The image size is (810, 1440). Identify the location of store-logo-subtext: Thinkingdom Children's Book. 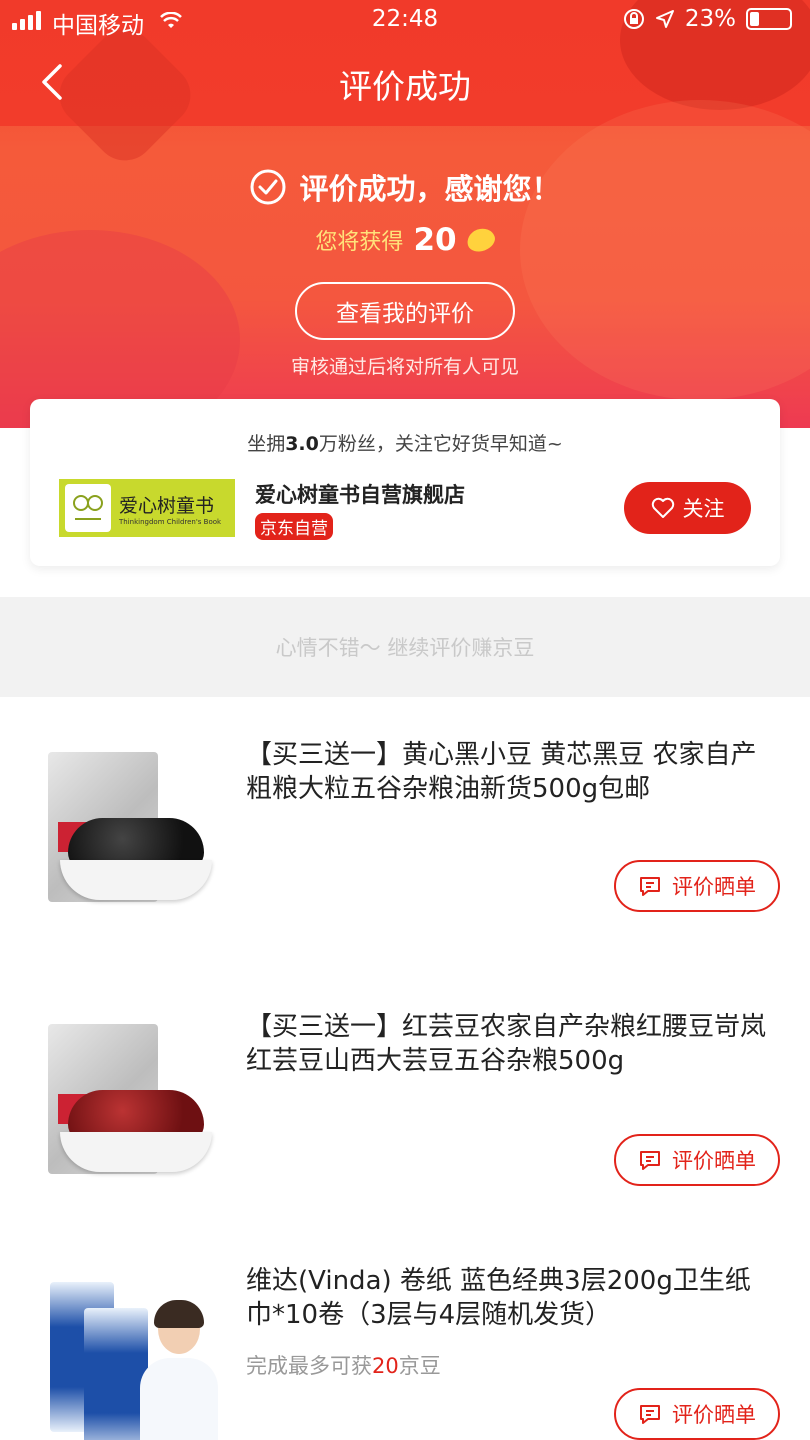
(170, 521).